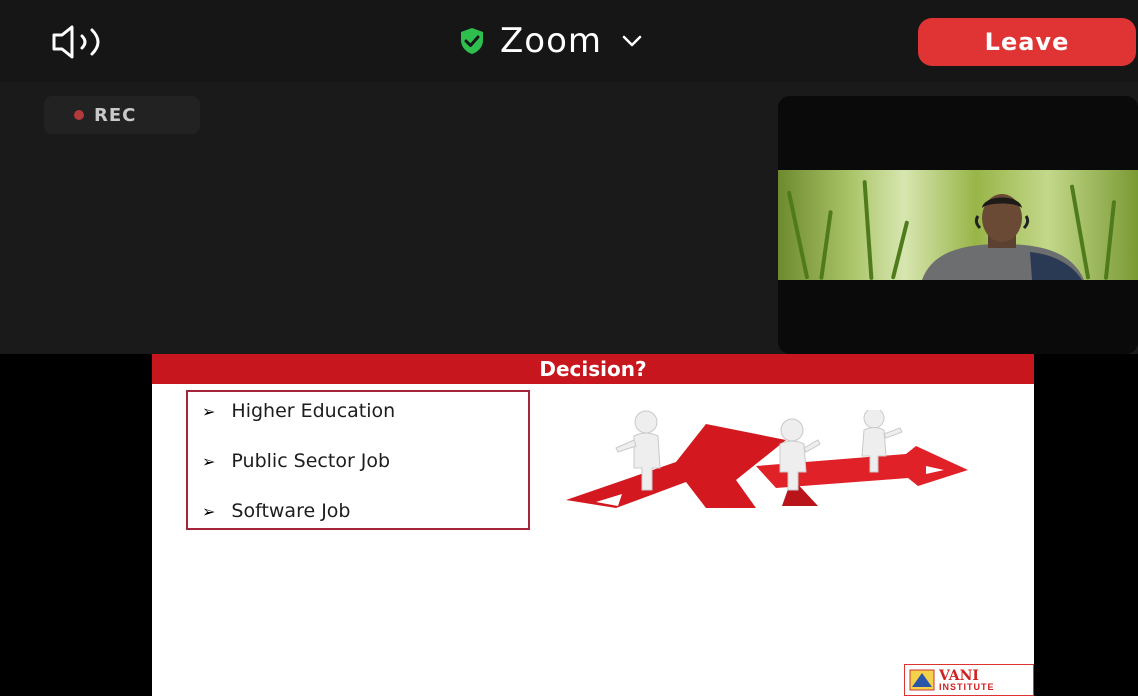 The width and height of the screenshot is (1138, 696). What do you see at coordinates (313, 411) in the screenshot?
I see `bullet-text: Higher Education` at bounding box center [313, 411].